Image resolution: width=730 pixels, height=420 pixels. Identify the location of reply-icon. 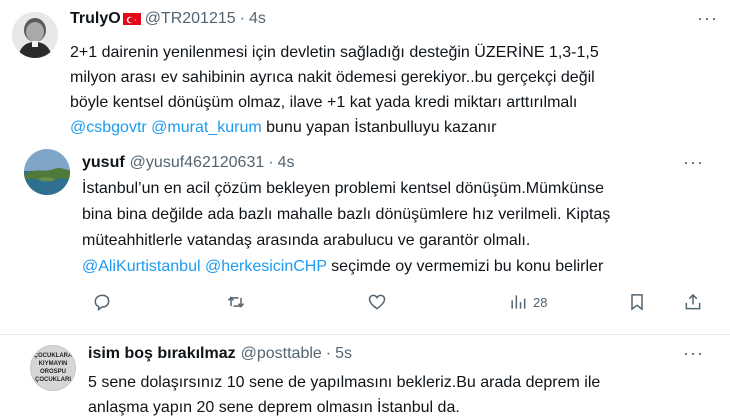
(102, 302).